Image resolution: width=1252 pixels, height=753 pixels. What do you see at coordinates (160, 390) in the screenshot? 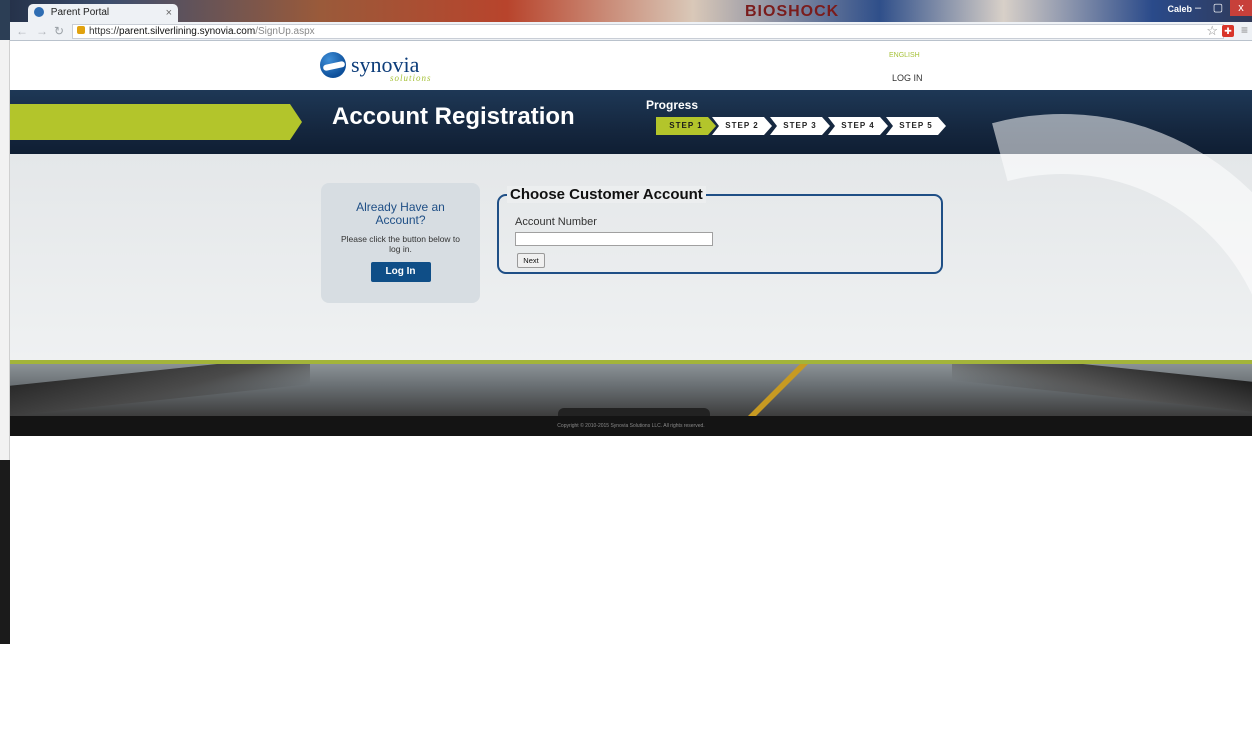
I see `left-guardrail` at bounding box center [160, 390].